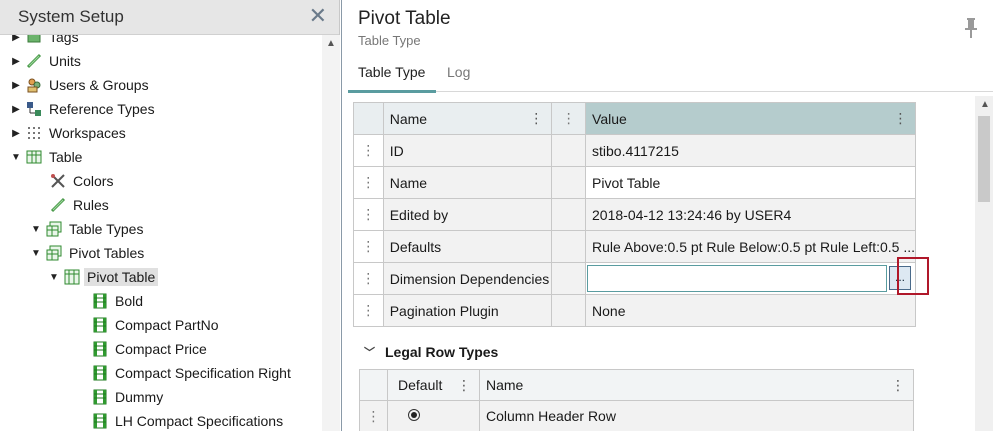 The image size is (998, 431). Describe the element at coordinates (71, 205) in the screenshot. I see `tree-item-rules: Rules` at that location.